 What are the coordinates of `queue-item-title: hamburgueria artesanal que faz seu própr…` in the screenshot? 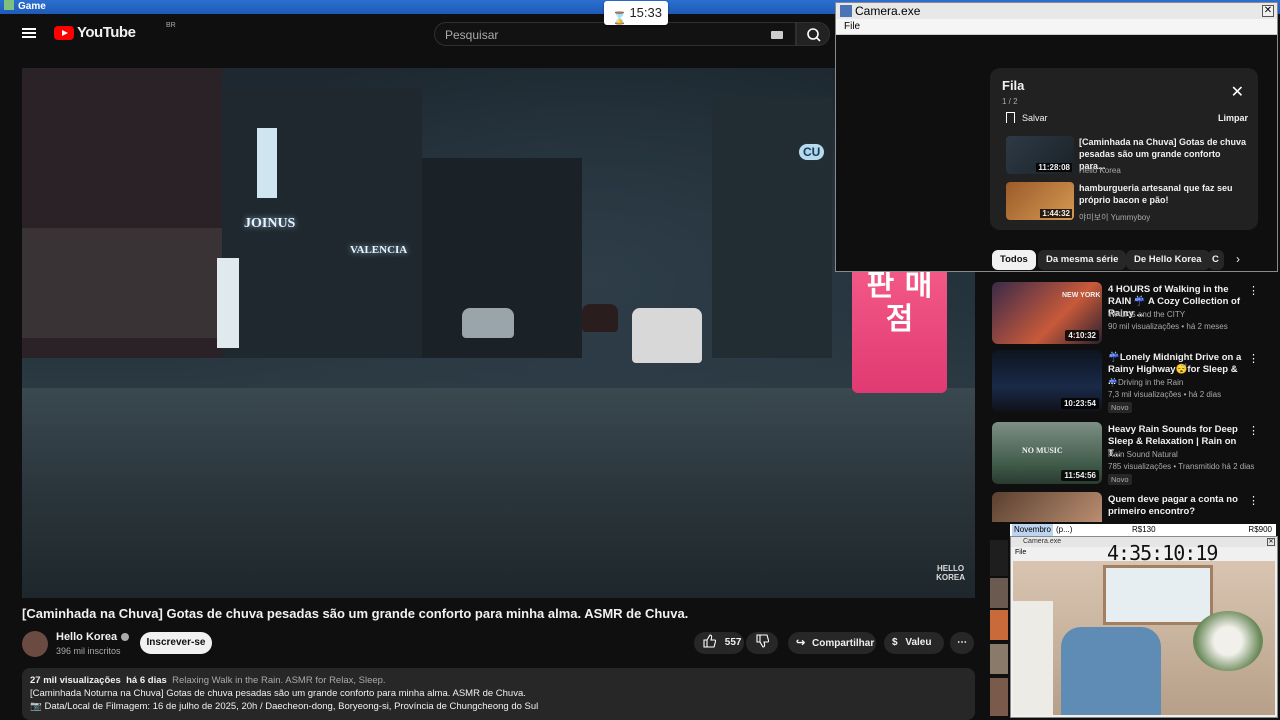 It's located at (1156, 194).